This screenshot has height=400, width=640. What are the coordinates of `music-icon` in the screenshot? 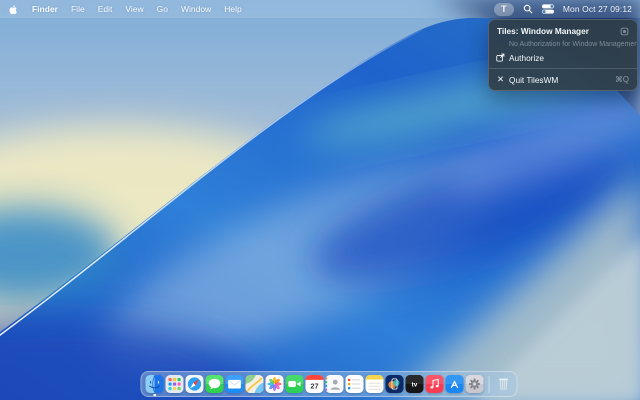 It's located at (434, 384).